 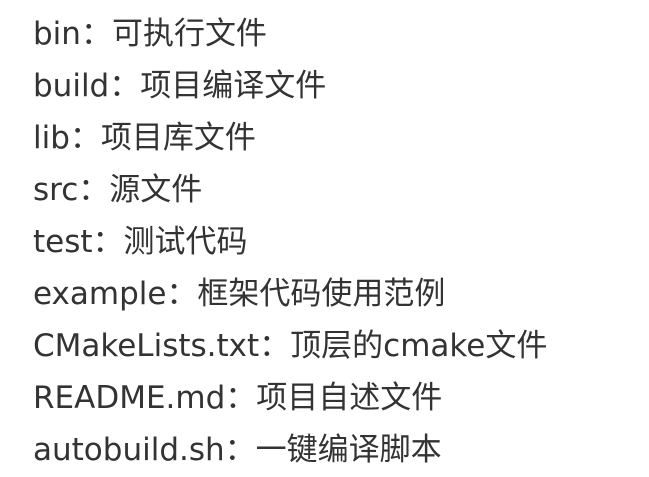 I want to click on list-item-readme: README.md：项目自述文件, so click(x=238, y=398).